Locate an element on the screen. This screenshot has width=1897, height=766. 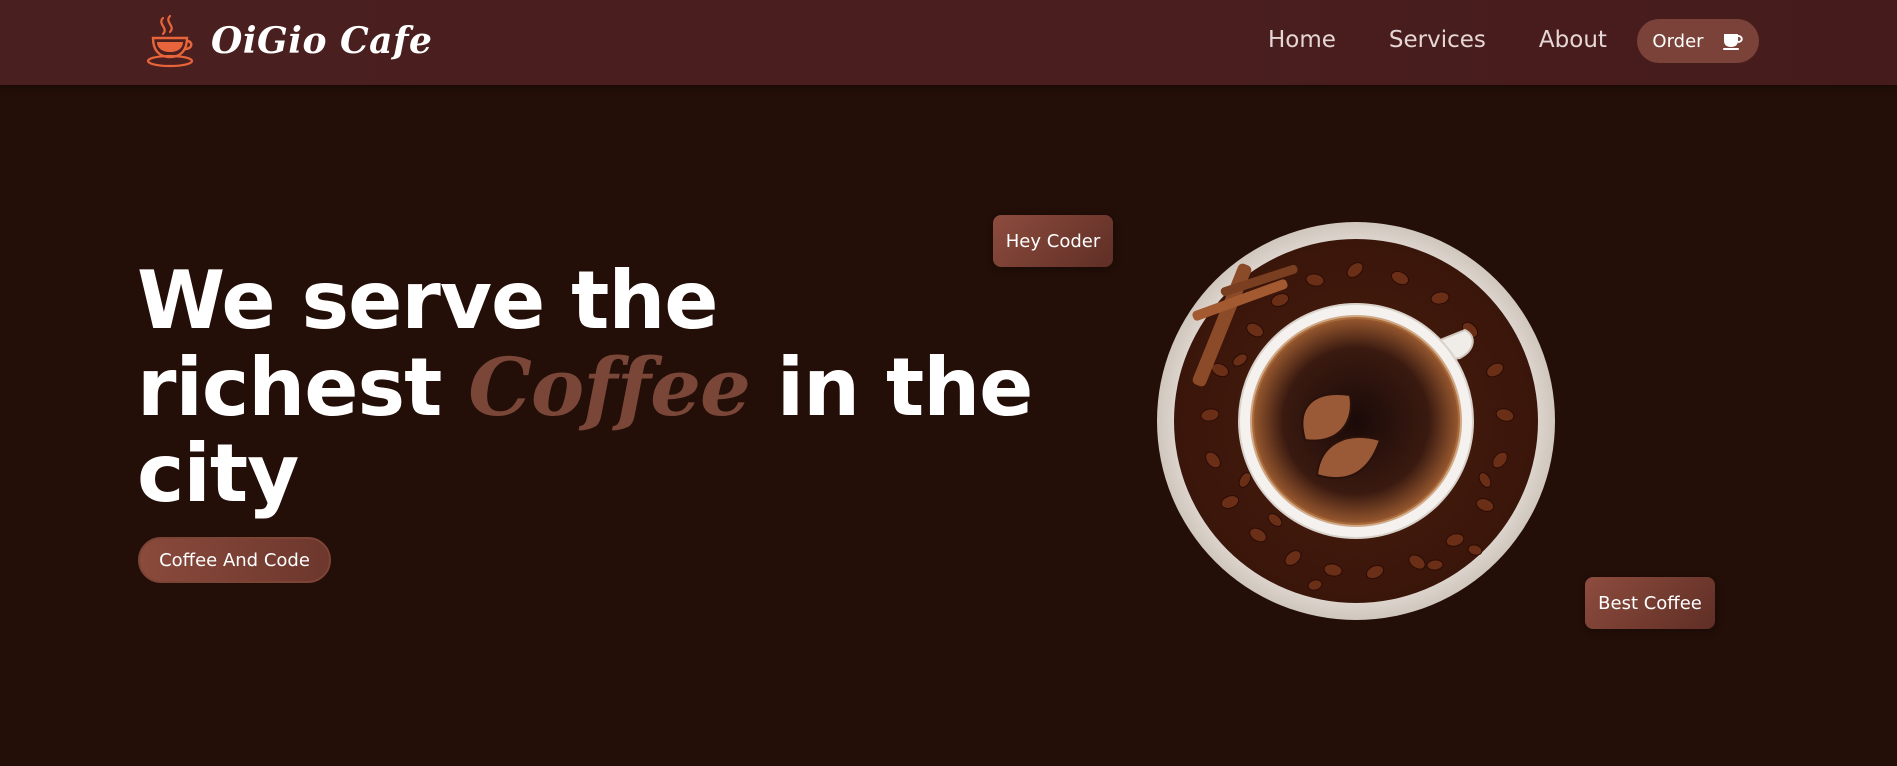
headline-accent-coffee: Coffee is located at coordinates (609, 387).